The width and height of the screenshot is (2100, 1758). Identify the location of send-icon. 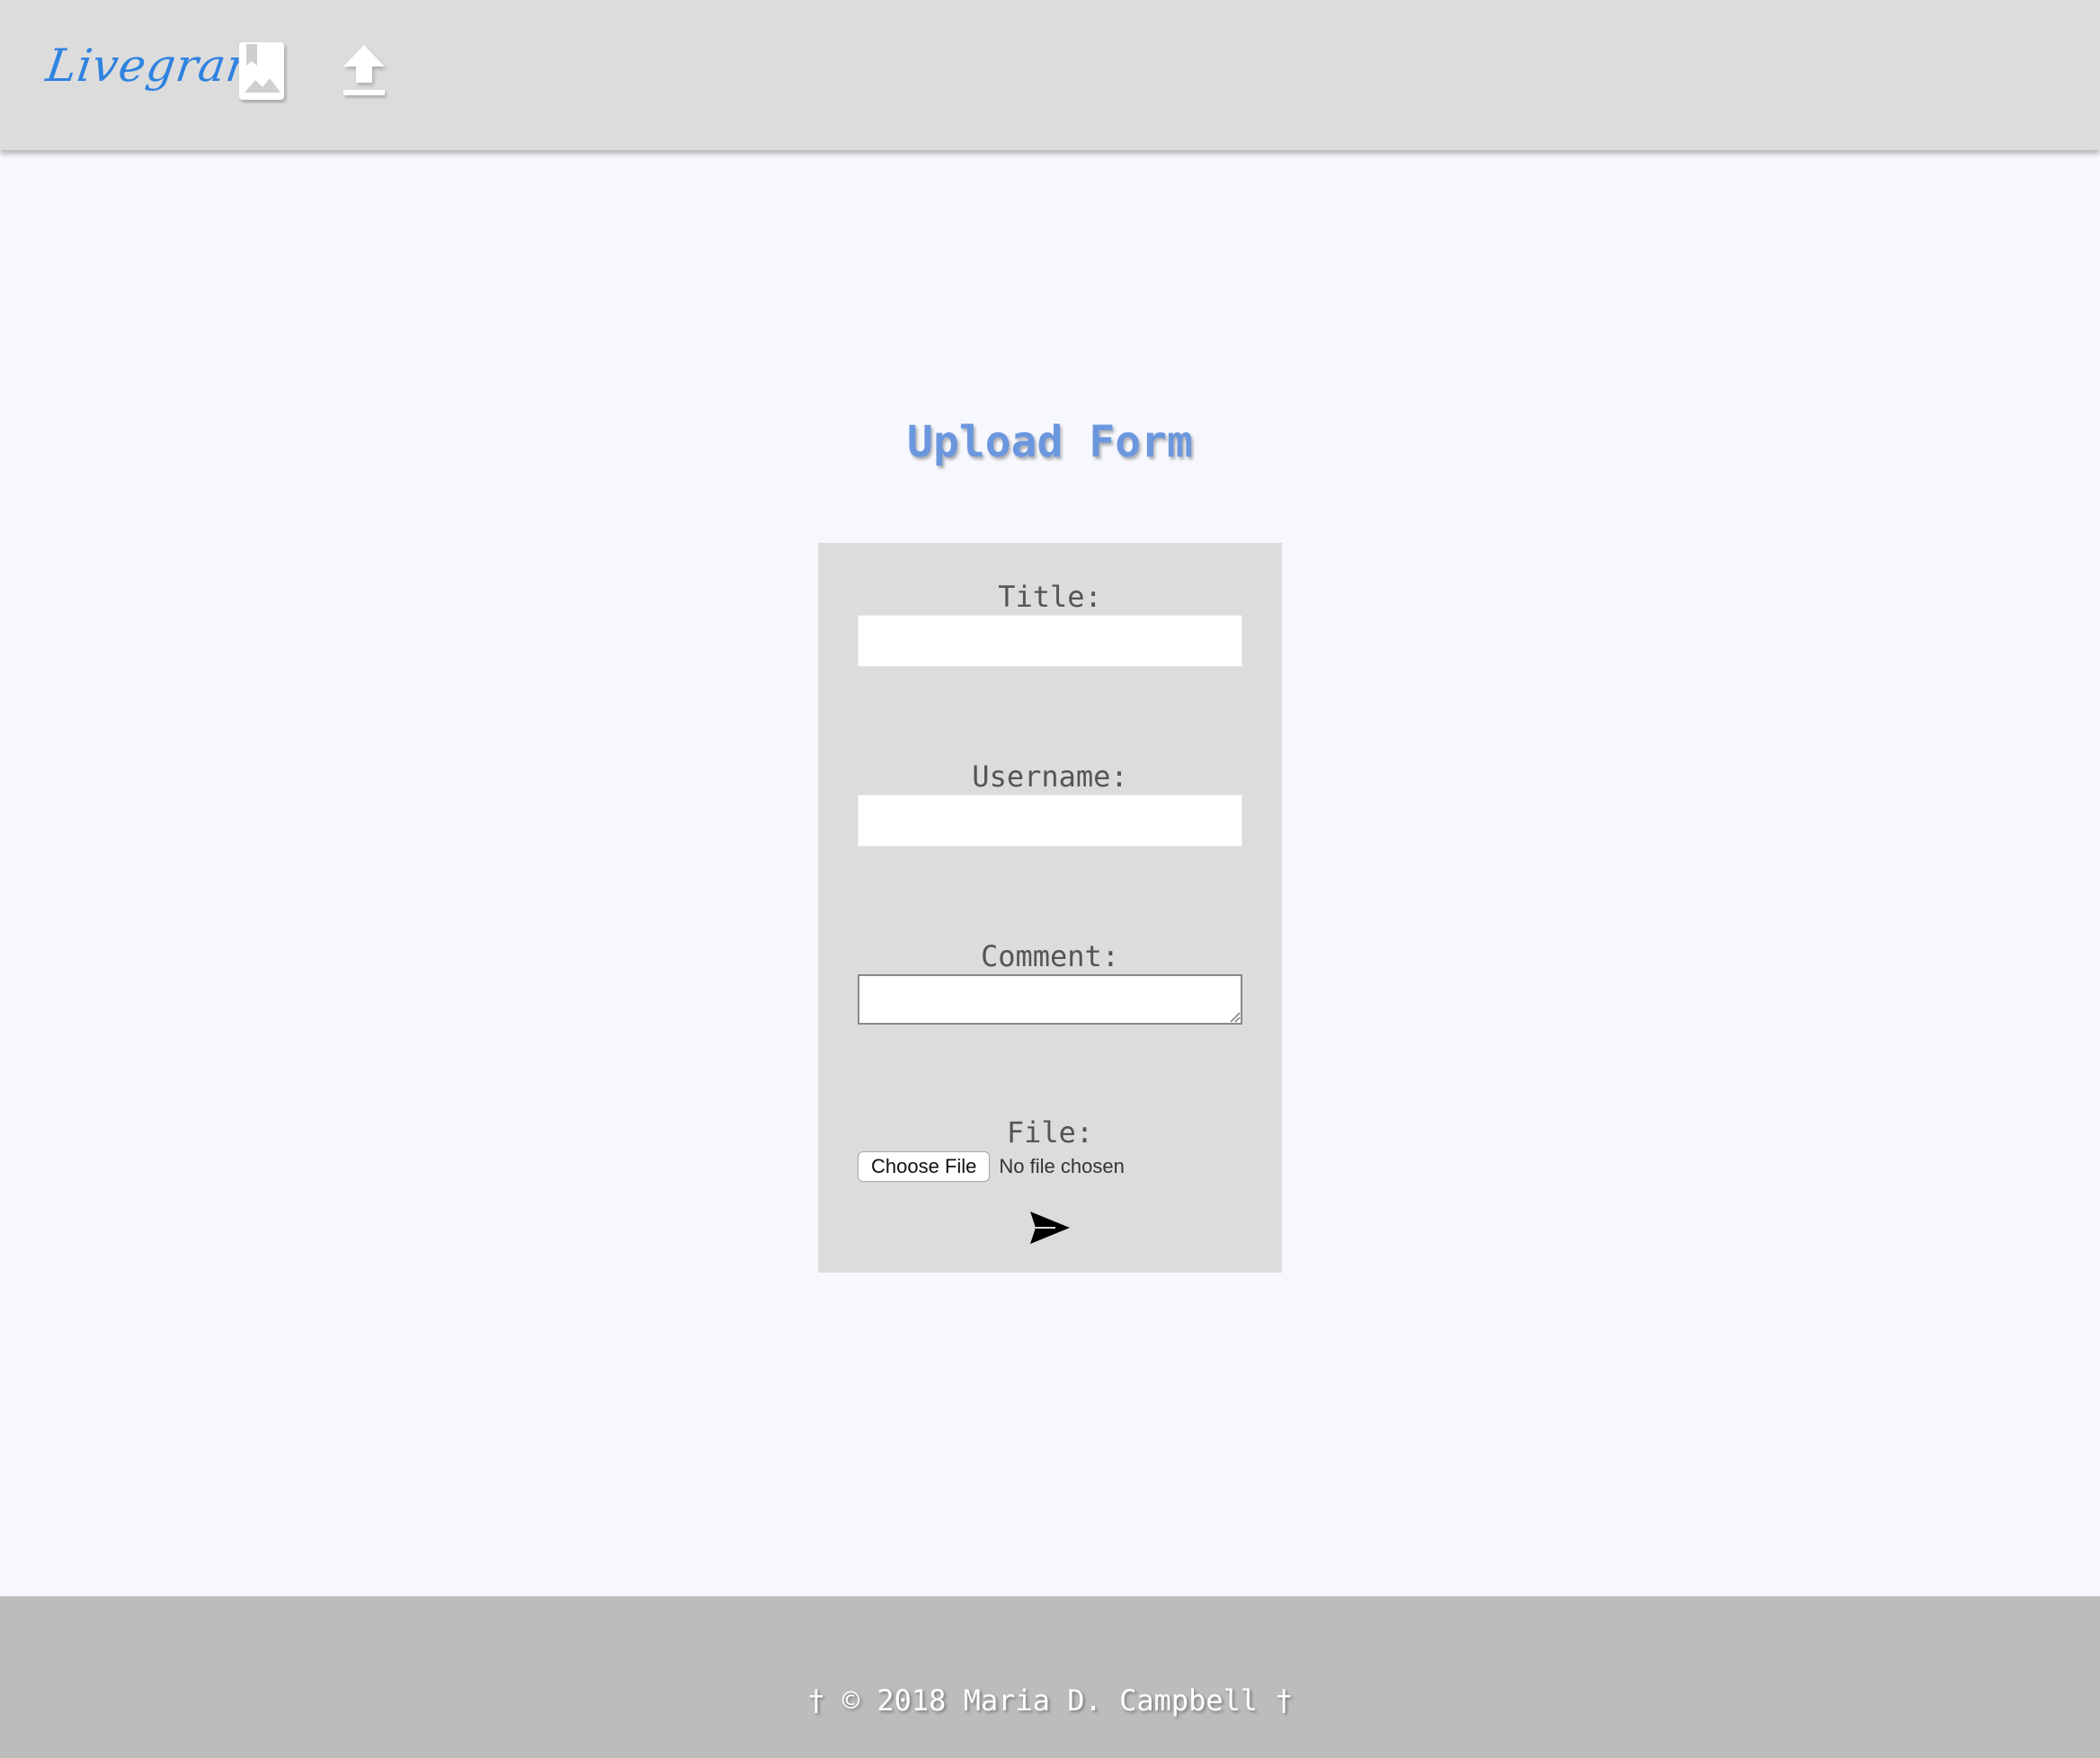
(1050, 1227).